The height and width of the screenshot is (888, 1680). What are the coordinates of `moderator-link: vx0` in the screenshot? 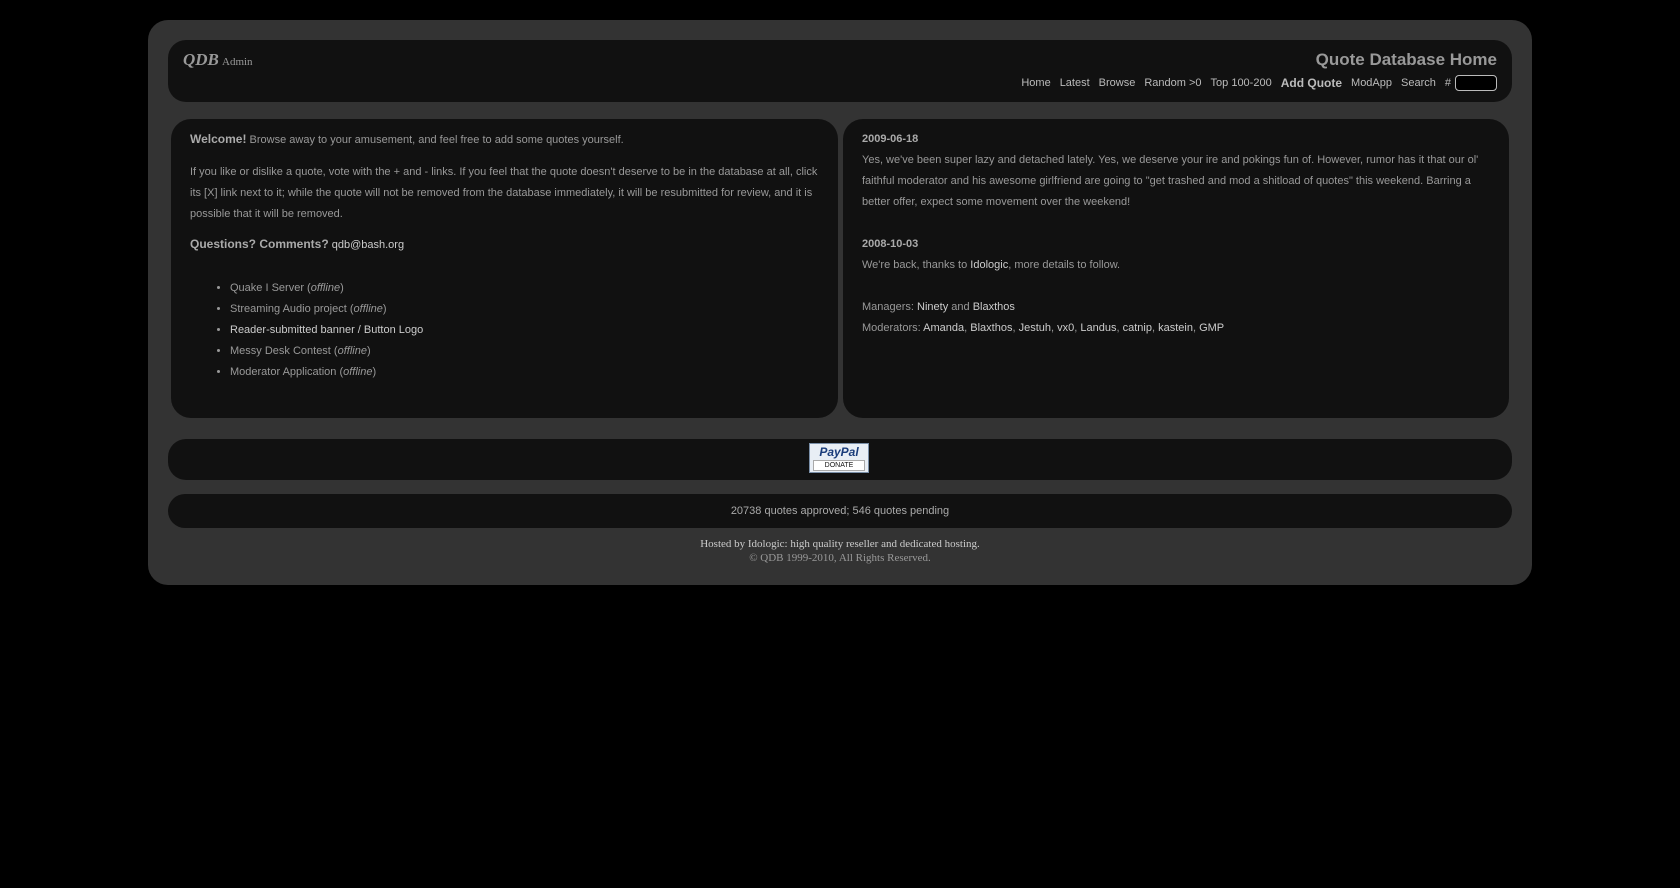 It's located at (1065, 328).